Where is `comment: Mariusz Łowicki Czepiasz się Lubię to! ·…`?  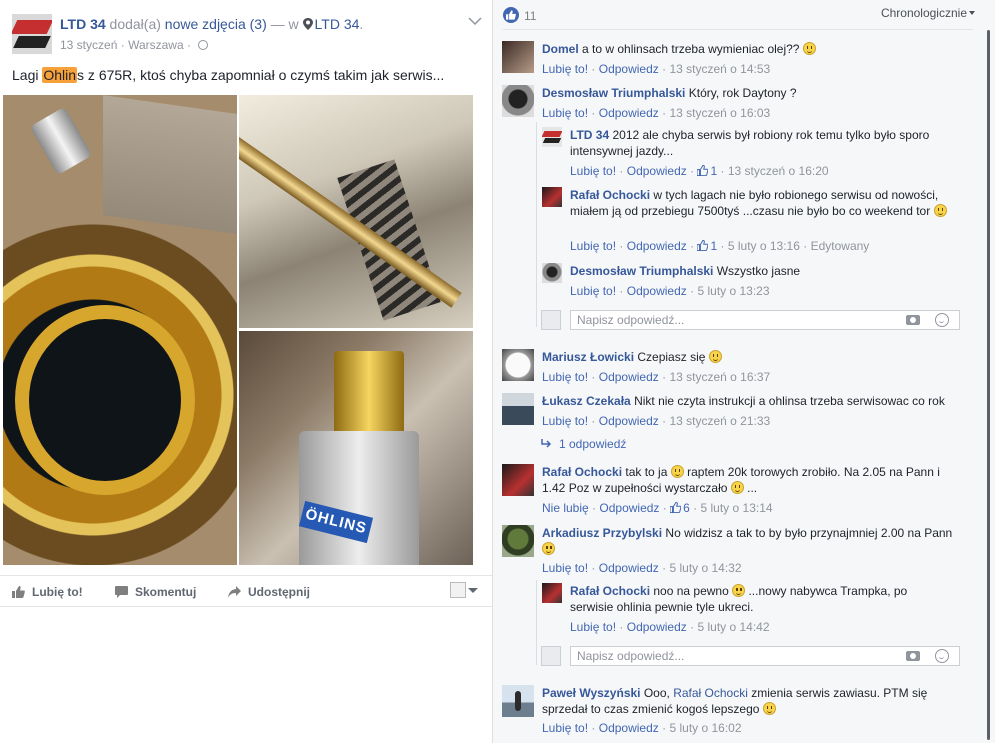 comment: Mariusz Łowicki Czepiasz się Lubię to! ·… is located at coordinates (732, 369).